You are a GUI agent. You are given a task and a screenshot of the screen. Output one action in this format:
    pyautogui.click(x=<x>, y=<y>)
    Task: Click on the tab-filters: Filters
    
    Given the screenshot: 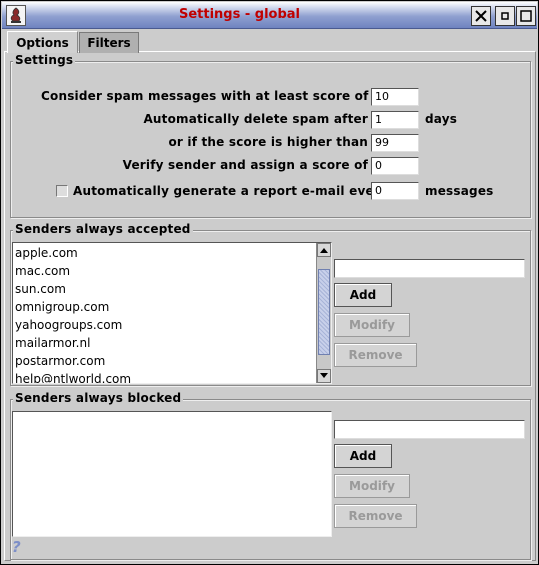 What is the action you would take?
    pyautogui.click(x=109, y=42)
    